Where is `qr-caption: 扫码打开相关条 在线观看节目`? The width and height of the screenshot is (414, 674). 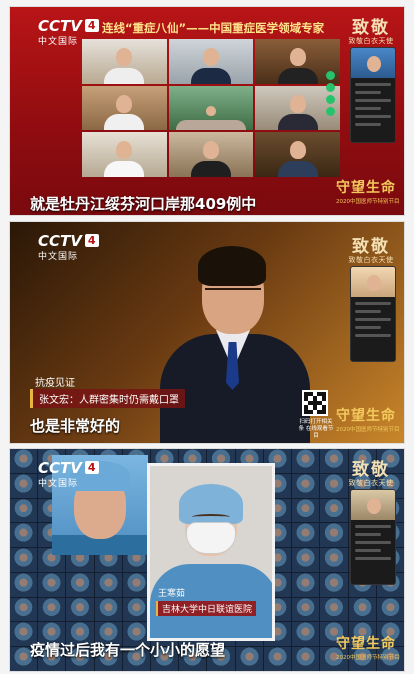 qr-caption: 扫码打开相关条 在线观看节目 is located at coordinates (316, 429).